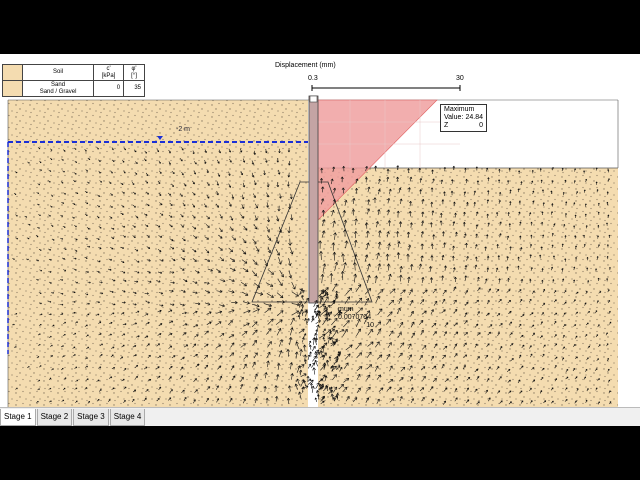 Image resolution: width=640 pixels, height=480 pixels. Describe the element at coordinates (459, 109) in the screenshot. I see `maximum-title: Maximum` at that location.